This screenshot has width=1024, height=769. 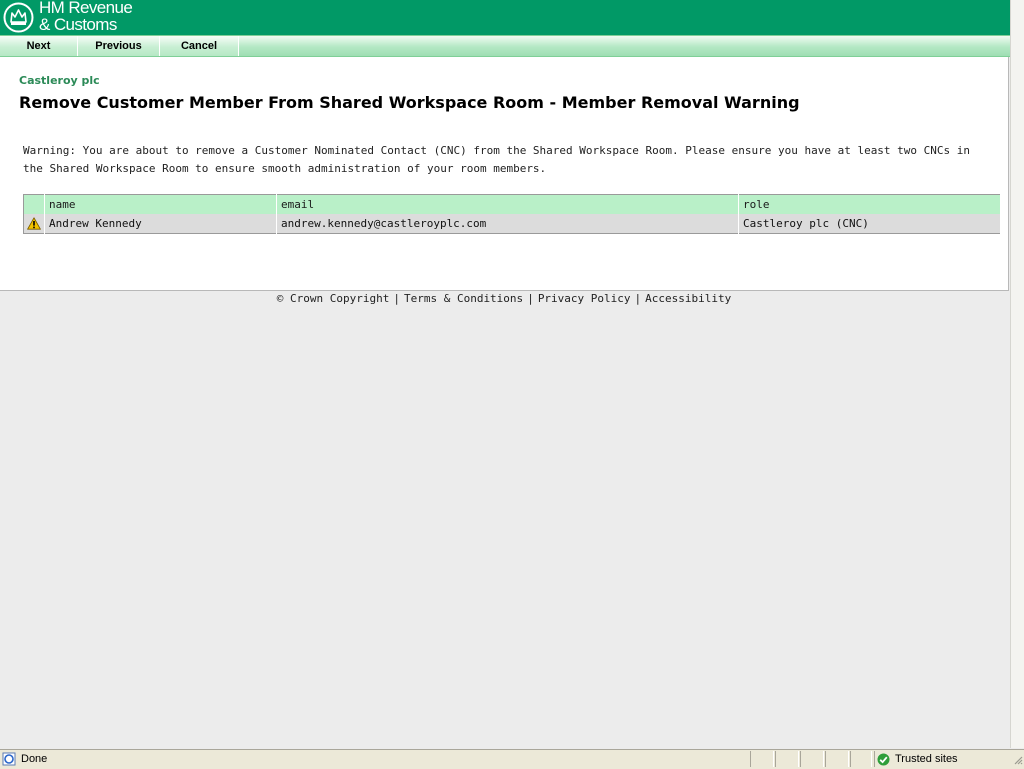 What do you see at coordinates (199, 46) in the screenshot?
I see `cancel-button: Cancel` at bounding box center [199, 46].